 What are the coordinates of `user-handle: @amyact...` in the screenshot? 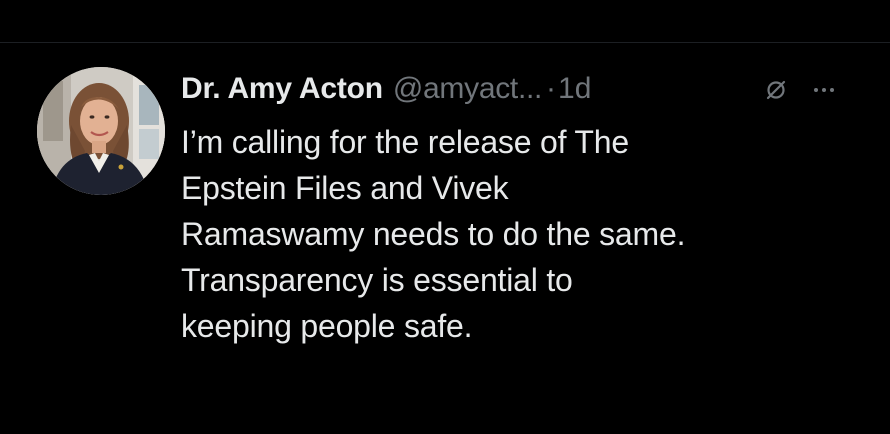 It's located at (467, 89).